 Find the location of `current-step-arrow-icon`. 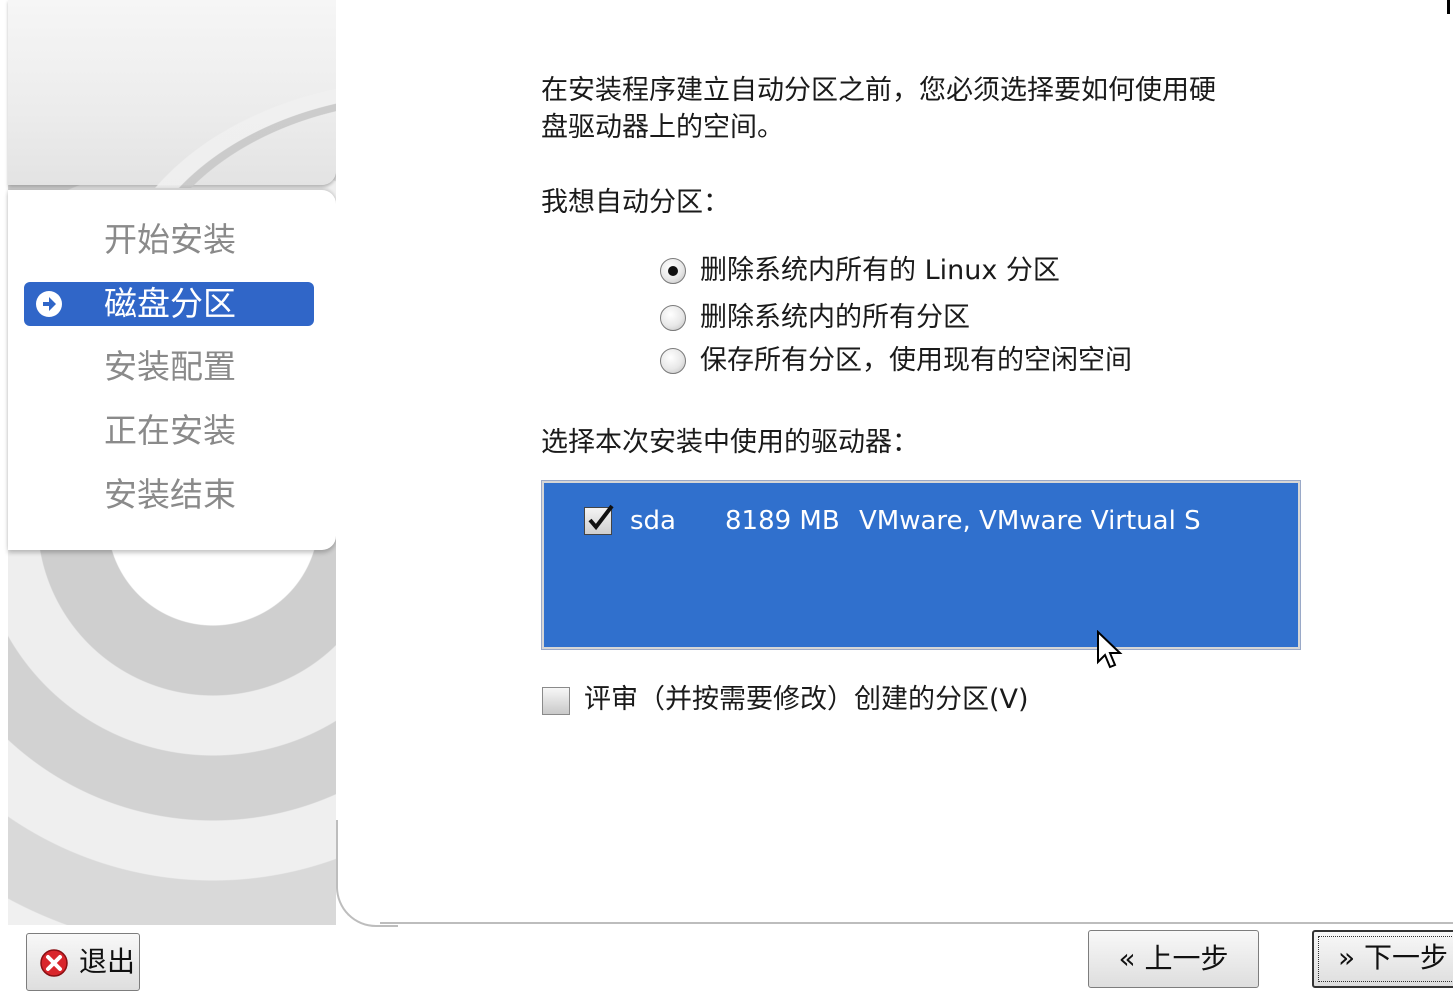

current-step-arrow-icon is located at coordinates (49, 304).